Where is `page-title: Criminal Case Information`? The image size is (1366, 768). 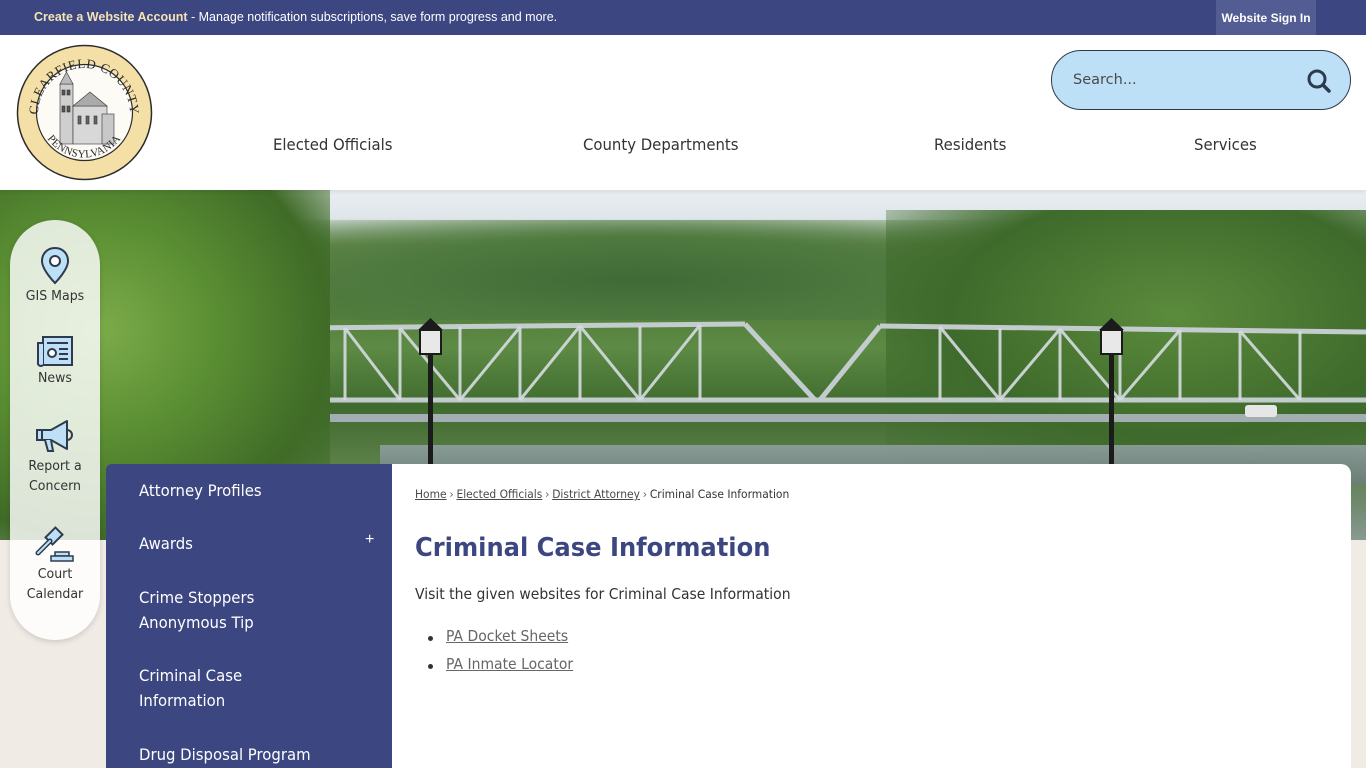
page-title: Criminal Case Information is located at coordinates (593, 548).